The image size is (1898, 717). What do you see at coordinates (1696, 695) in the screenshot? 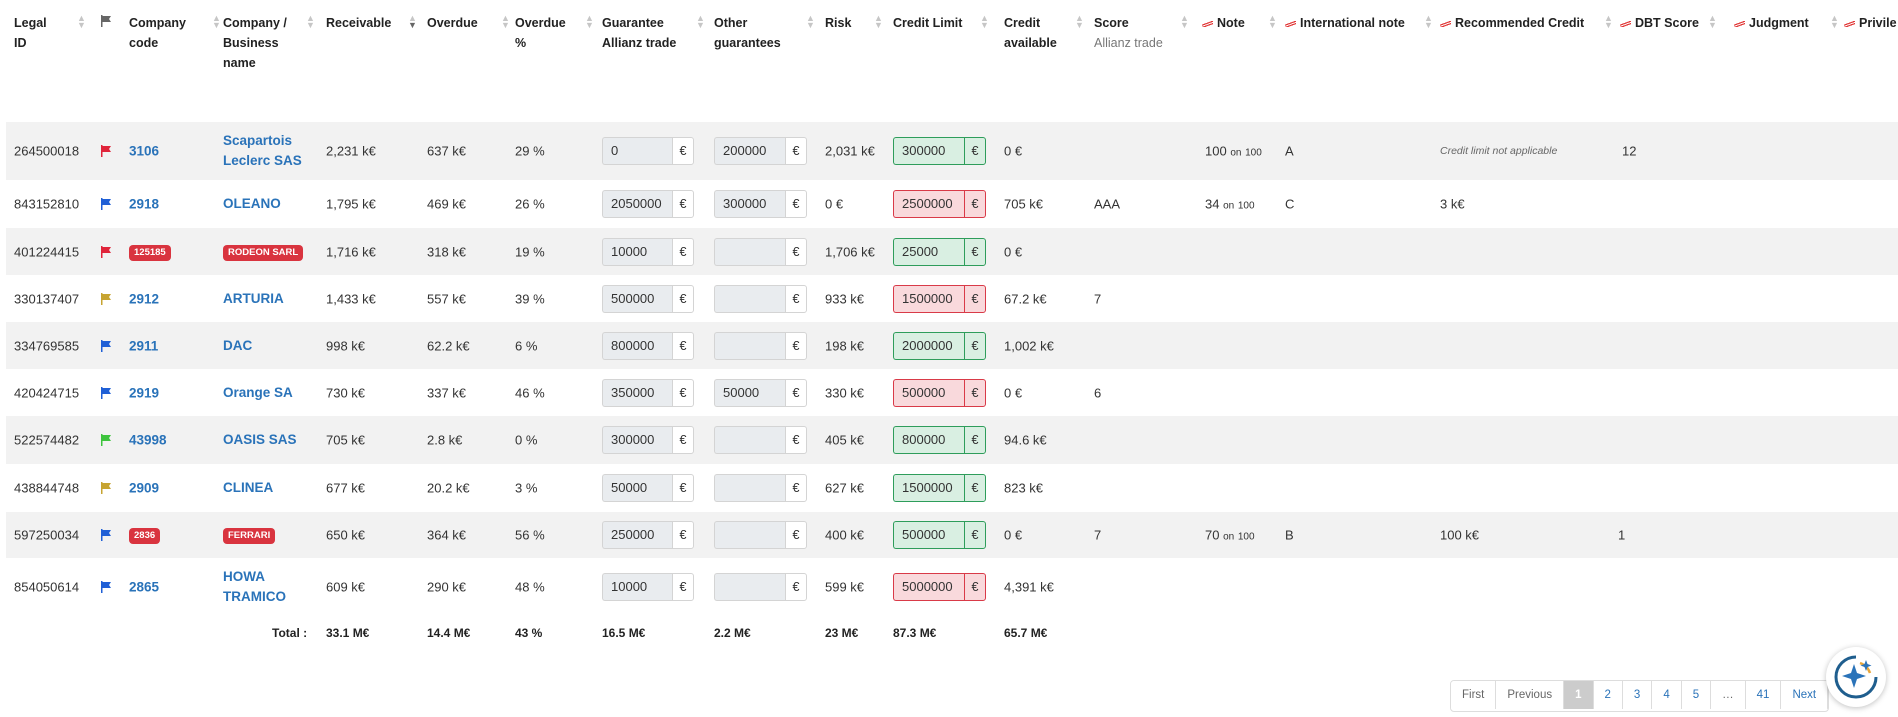
I see `pagination-page-5: 5` at bounding box center [1696, 695].